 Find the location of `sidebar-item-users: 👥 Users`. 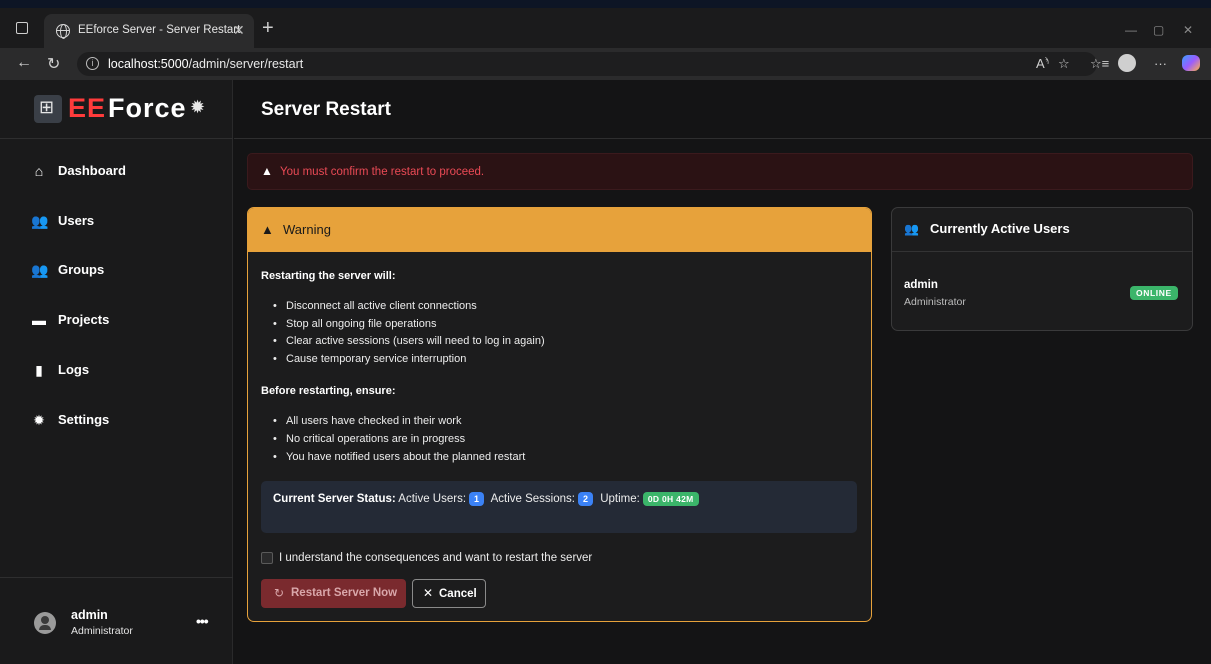

sidebar-item-users: 👥 Users is located at coordinates (116, 221).